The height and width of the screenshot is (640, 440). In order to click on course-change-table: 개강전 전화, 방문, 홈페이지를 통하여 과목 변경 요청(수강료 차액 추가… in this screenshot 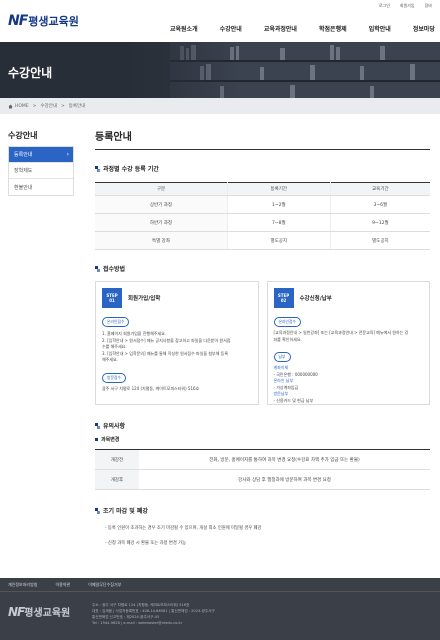, I will do `click(262, 469)`.